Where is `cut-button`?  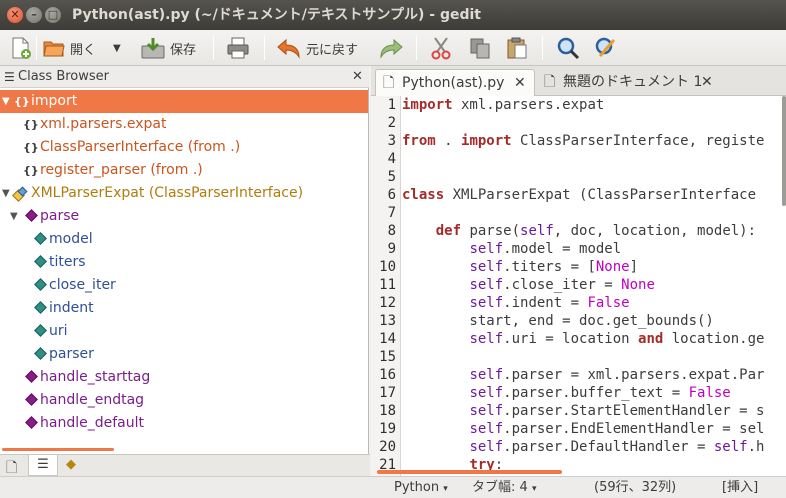 cut-button is located at coordinates (441, 48).